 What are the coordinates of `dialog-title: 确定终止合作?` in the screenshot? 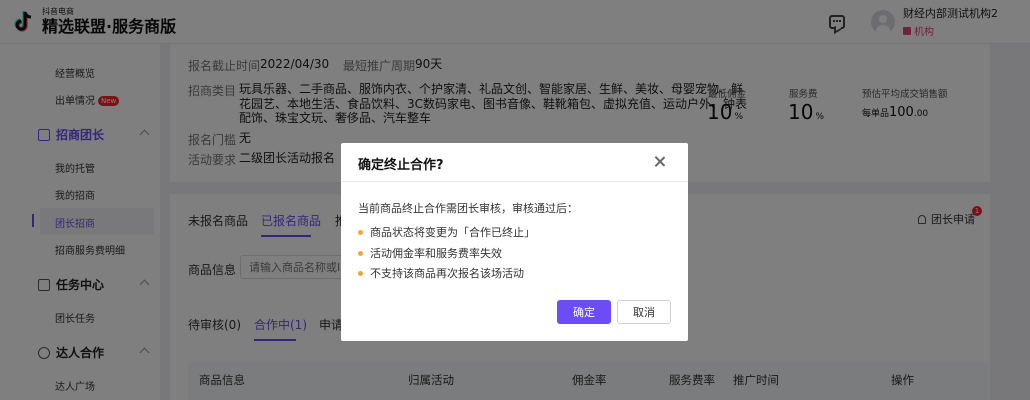 It's located at (401, 165).